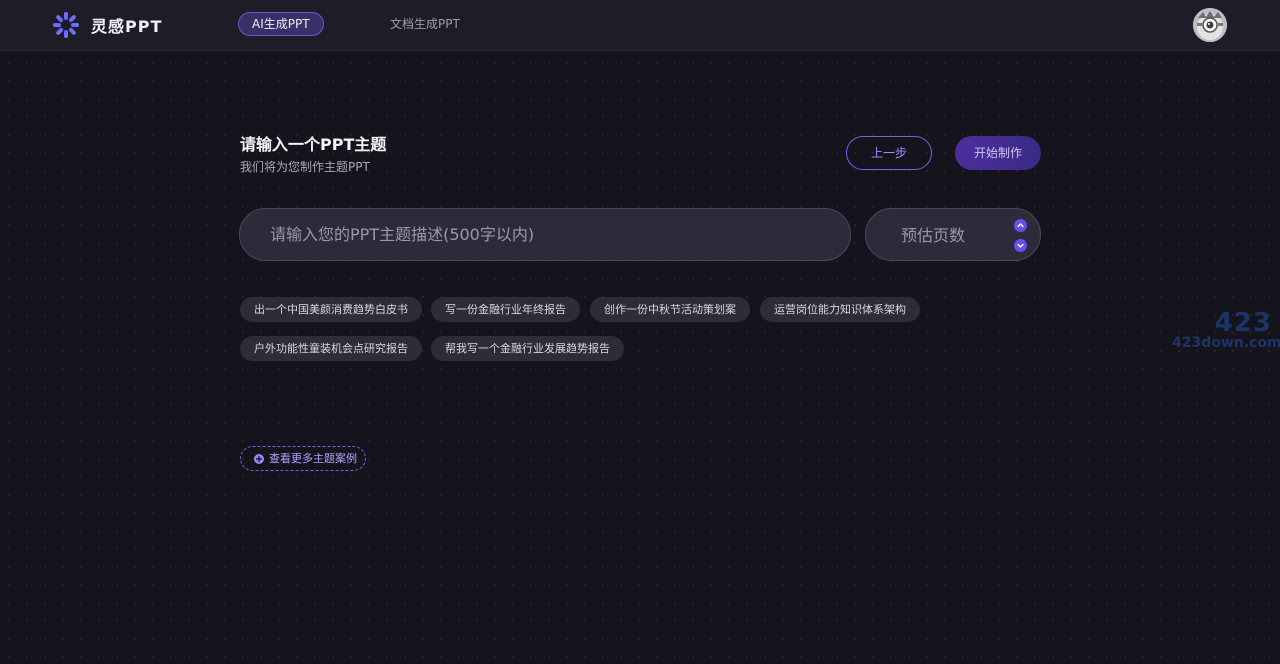 This screenshot has width=1280, height=664. Describe the element at coordinates (425, 24) in the screenshot. I see `tab-document-generate-ppt: 文档生成PPT` at that location.